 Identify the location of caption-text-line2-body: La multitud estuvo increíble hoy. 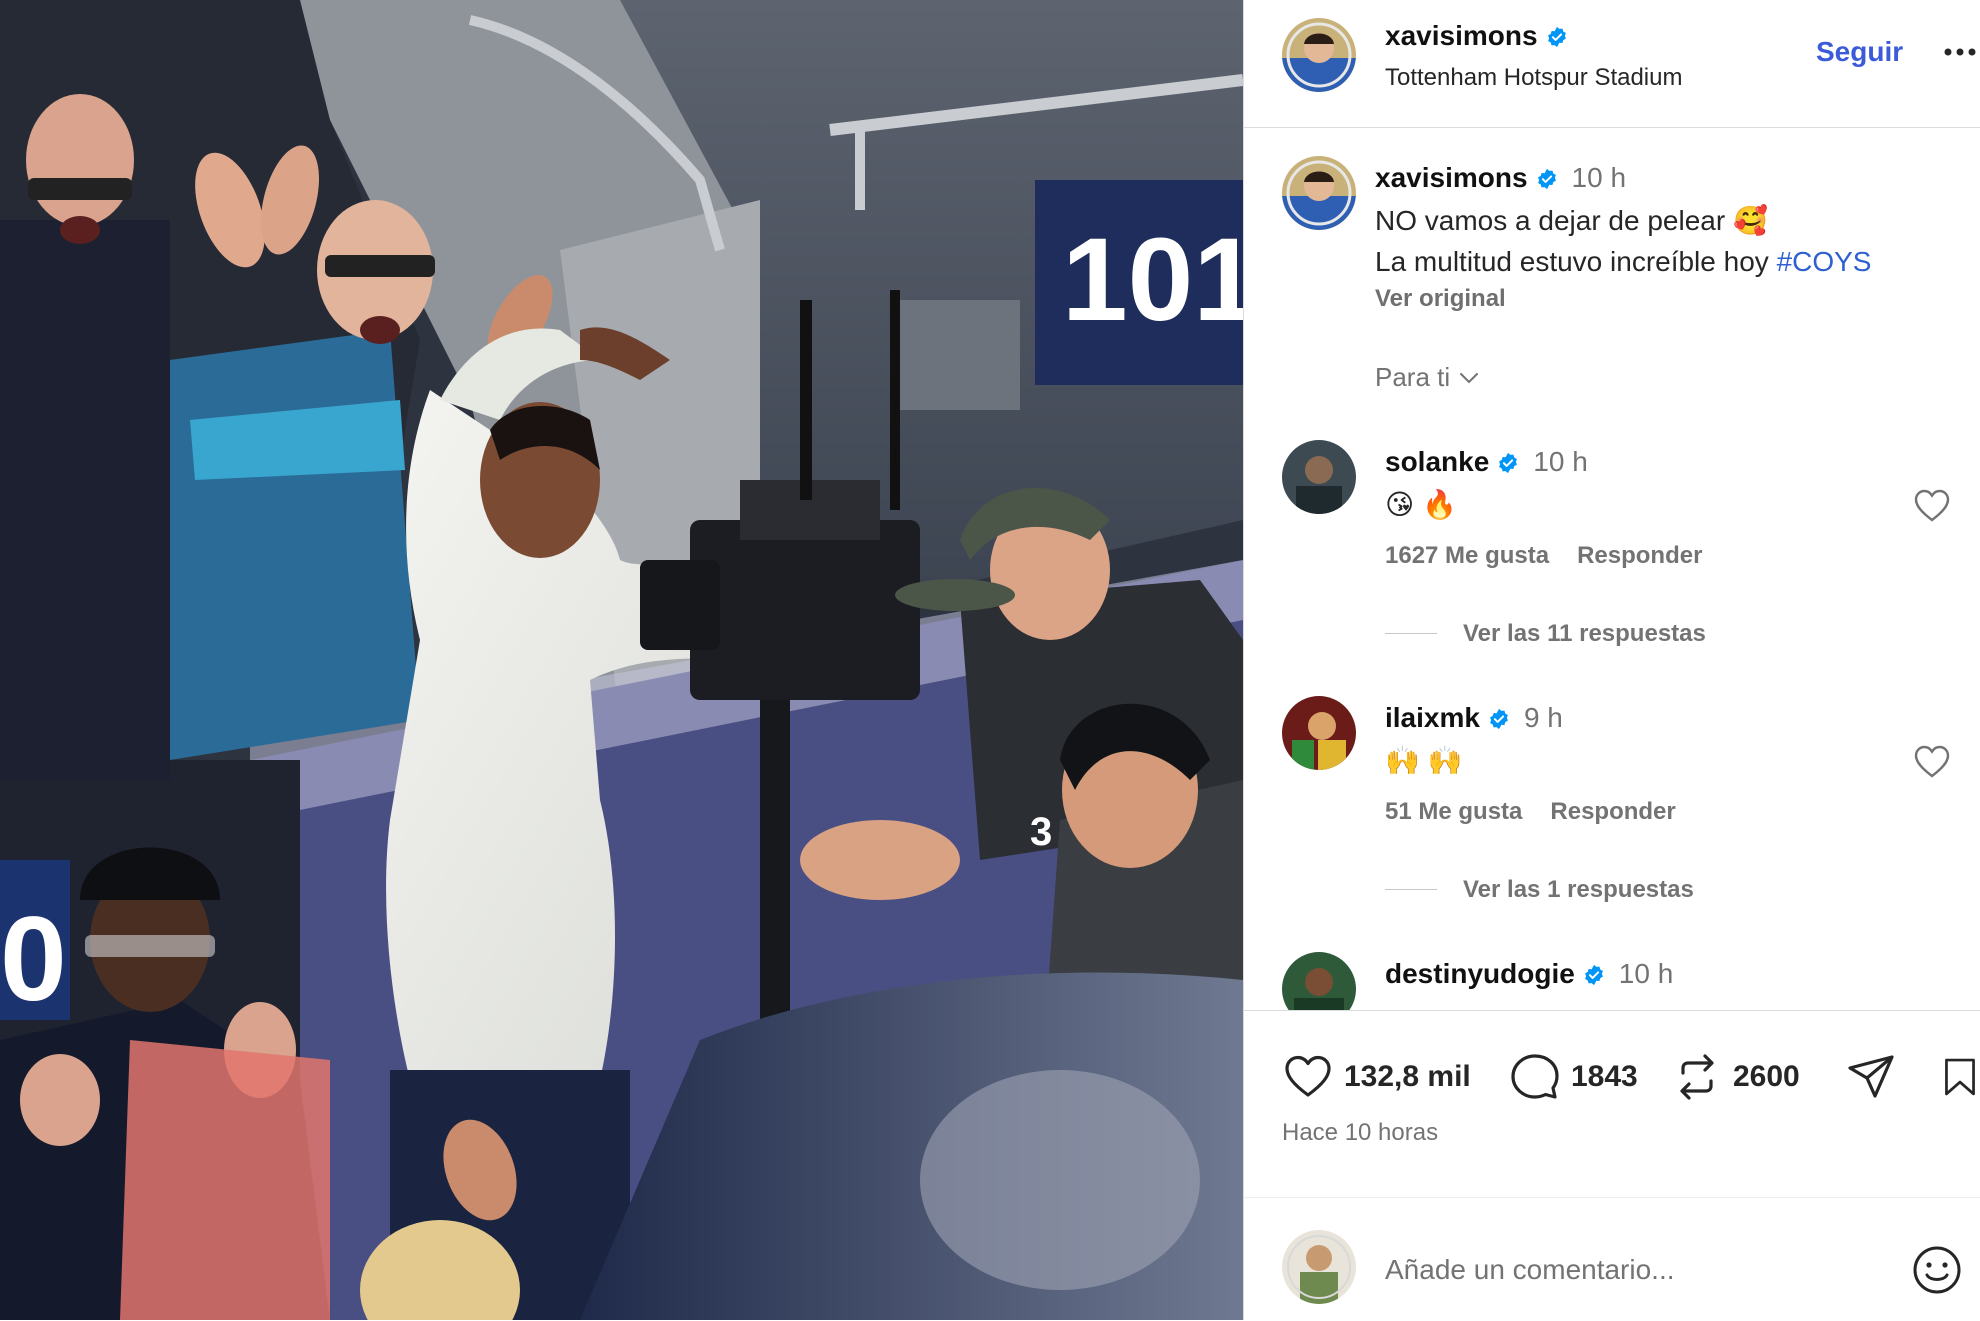
(1576, 261).